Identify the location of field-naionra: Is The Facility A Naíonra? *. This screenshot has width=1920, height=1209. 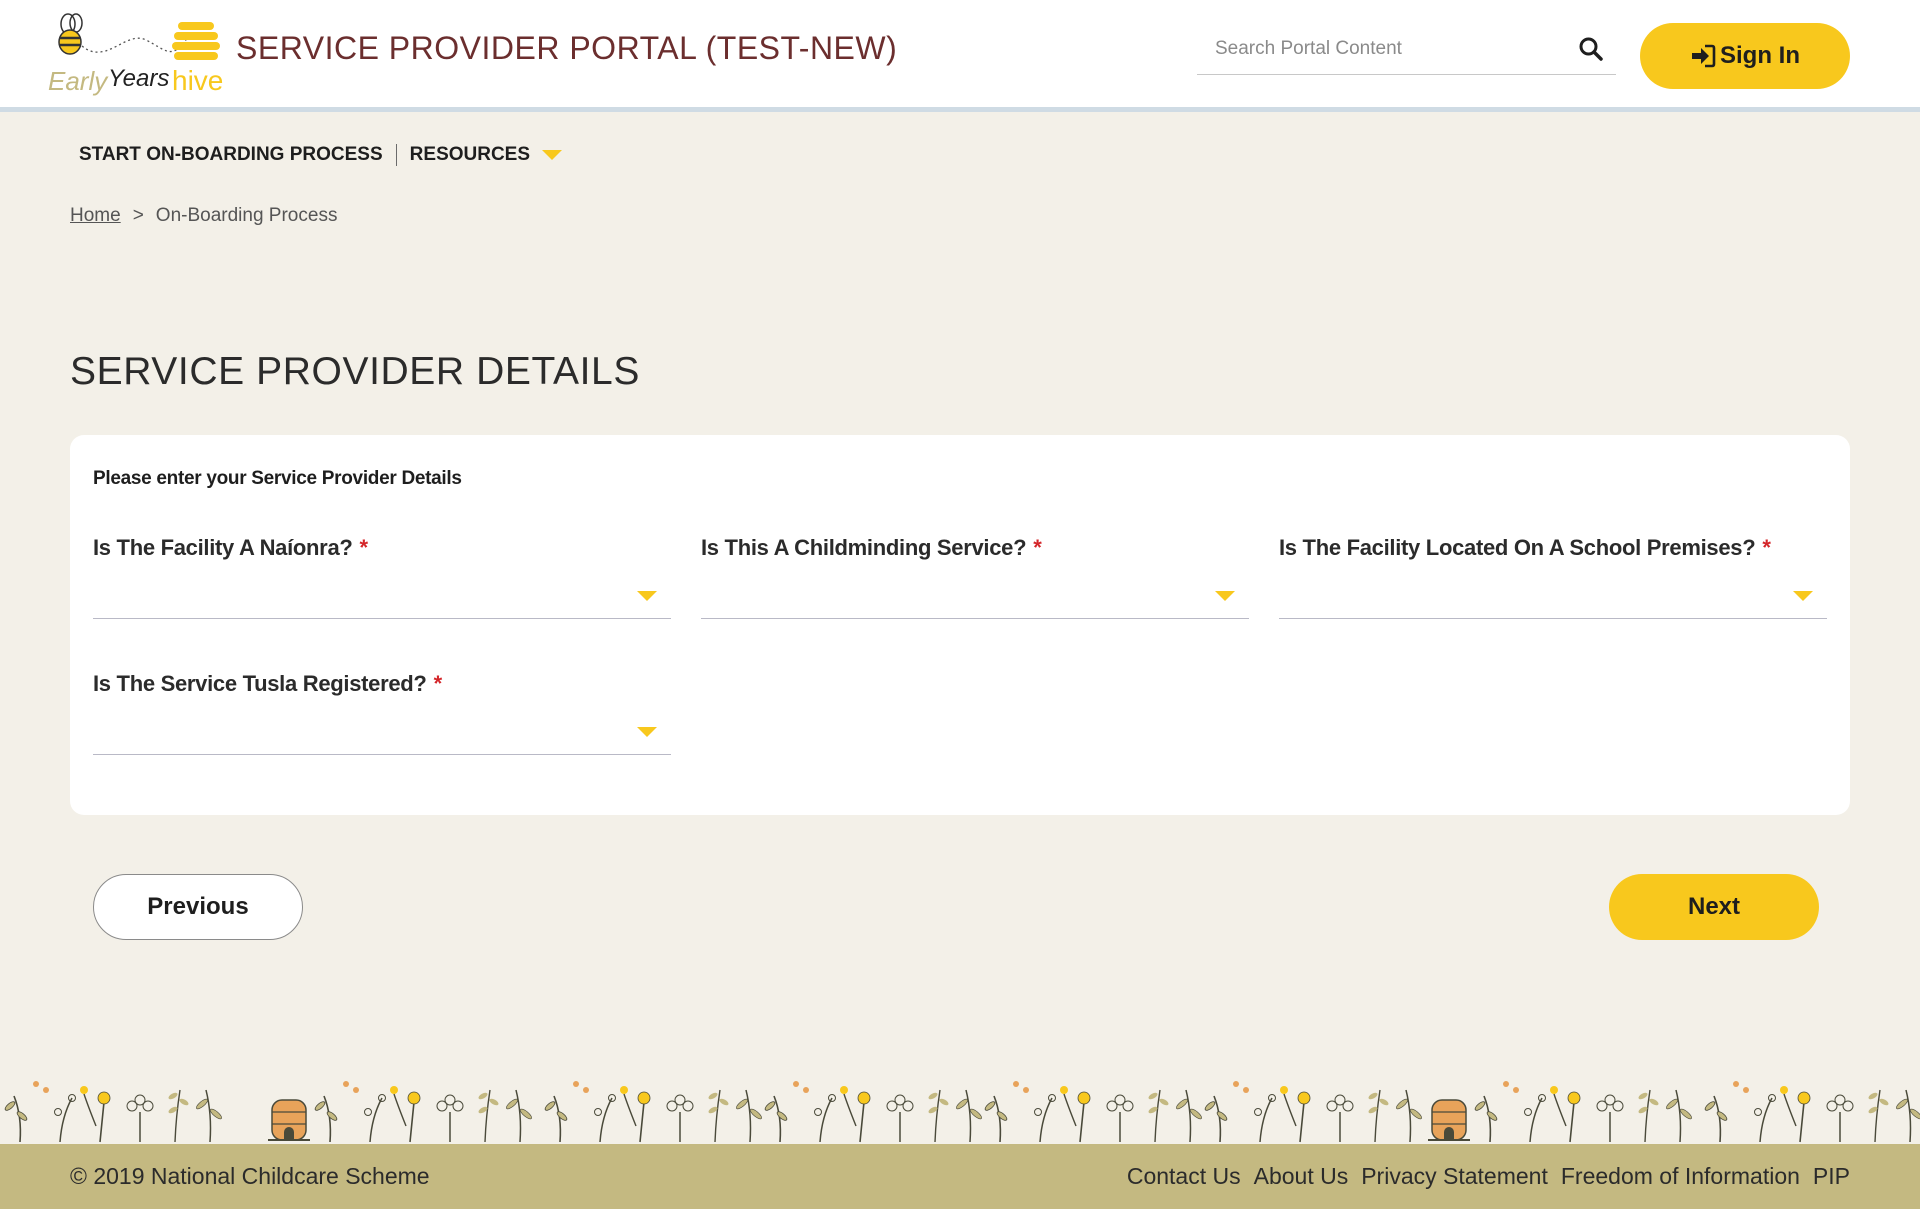
(382, 577).